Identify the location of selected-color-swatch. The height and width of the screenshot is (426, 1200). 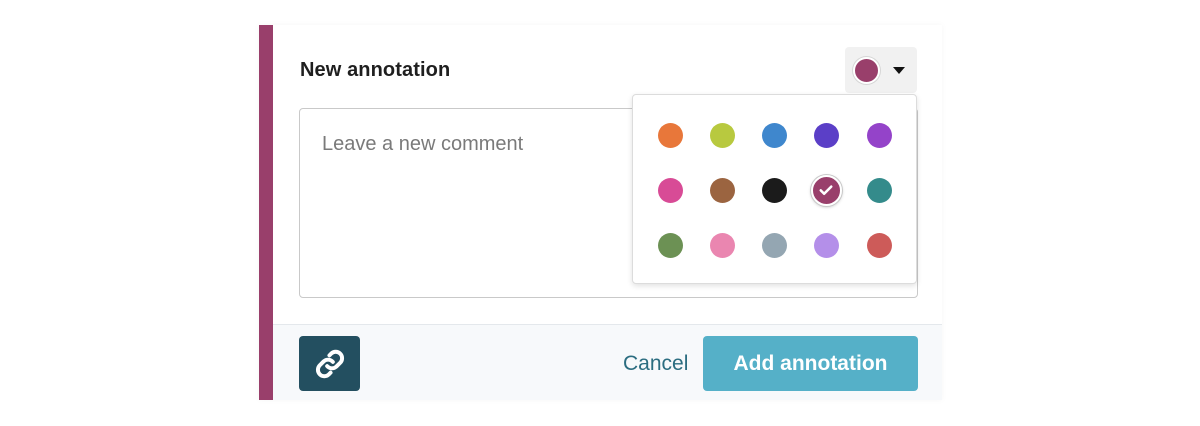
(866, 70).